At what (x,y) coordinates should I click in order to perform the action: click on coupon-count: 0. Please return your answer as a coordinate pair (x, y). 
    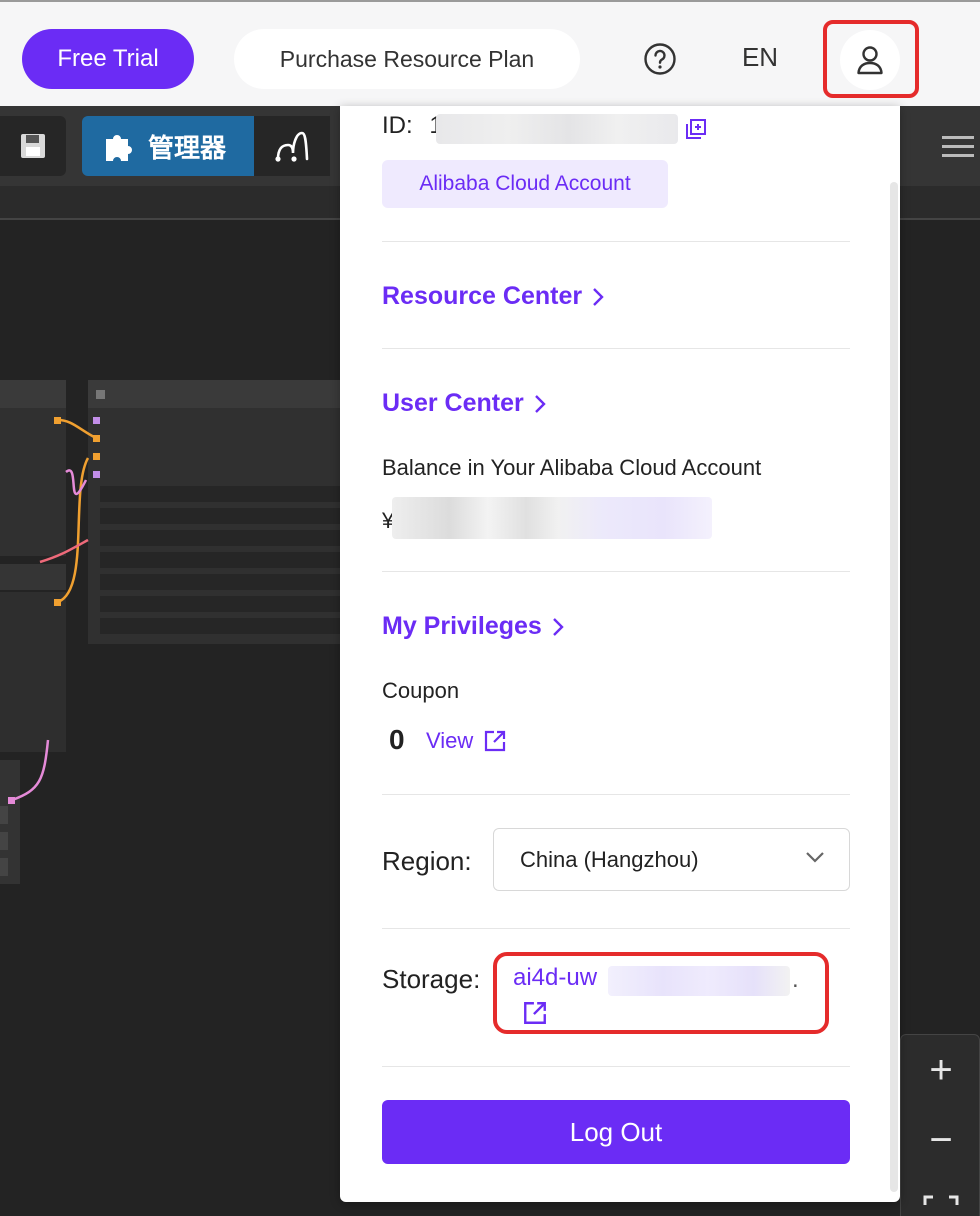
    Looking at the image, I should click on (397, 739).